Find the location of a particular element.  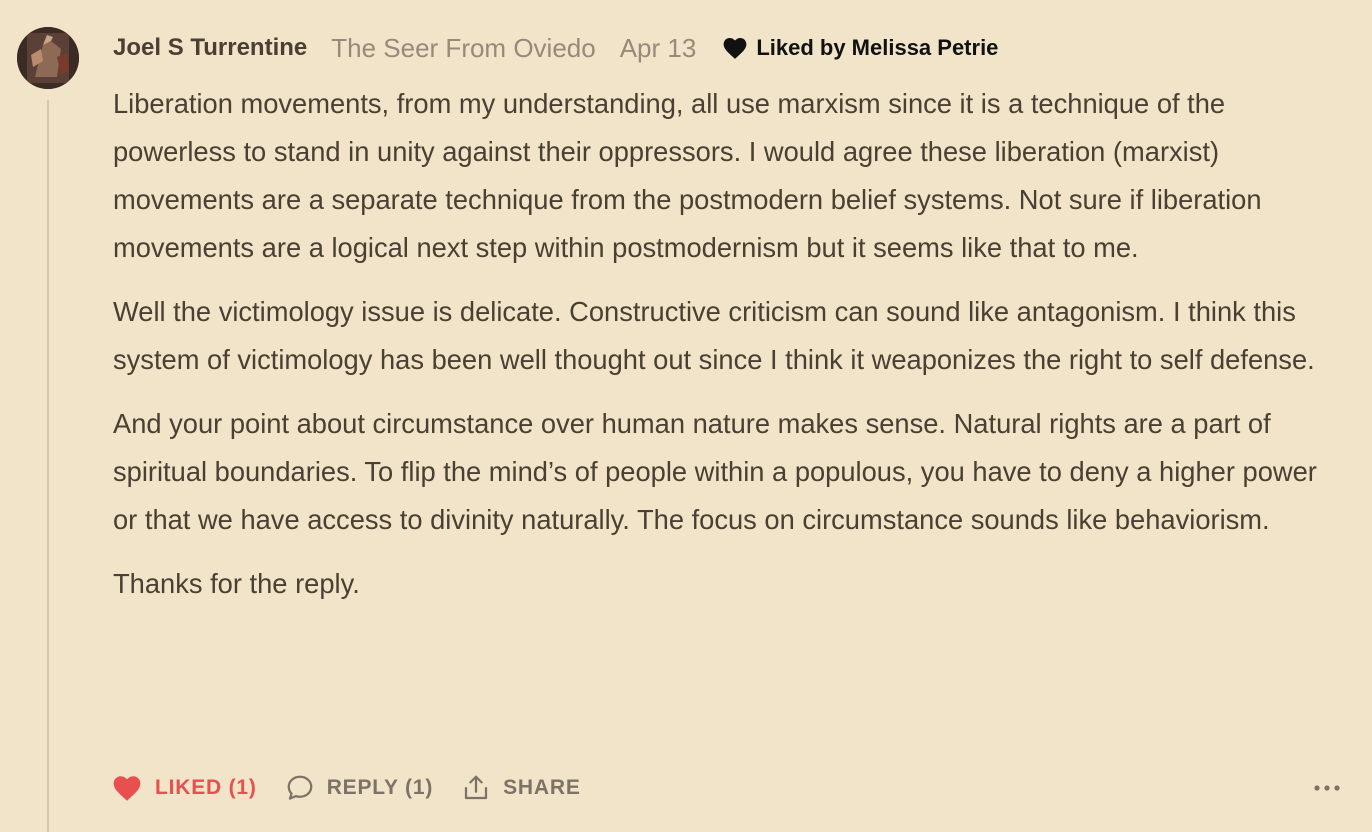

like-button: LIKED (1) is located at coordinates (184, 788).